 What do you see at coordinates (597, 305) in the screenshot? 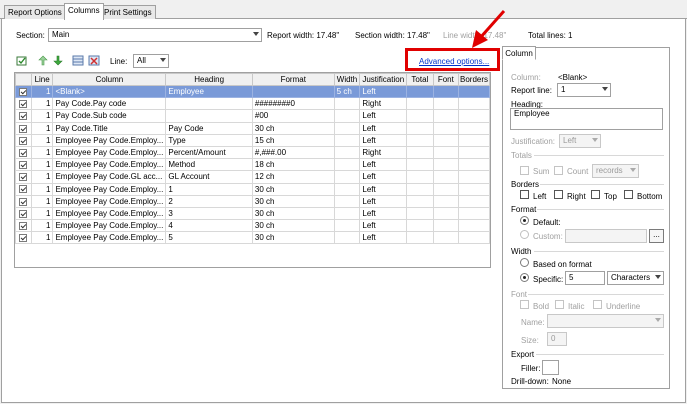
I see `underline-checkbox` at bounding box center [597, 305].